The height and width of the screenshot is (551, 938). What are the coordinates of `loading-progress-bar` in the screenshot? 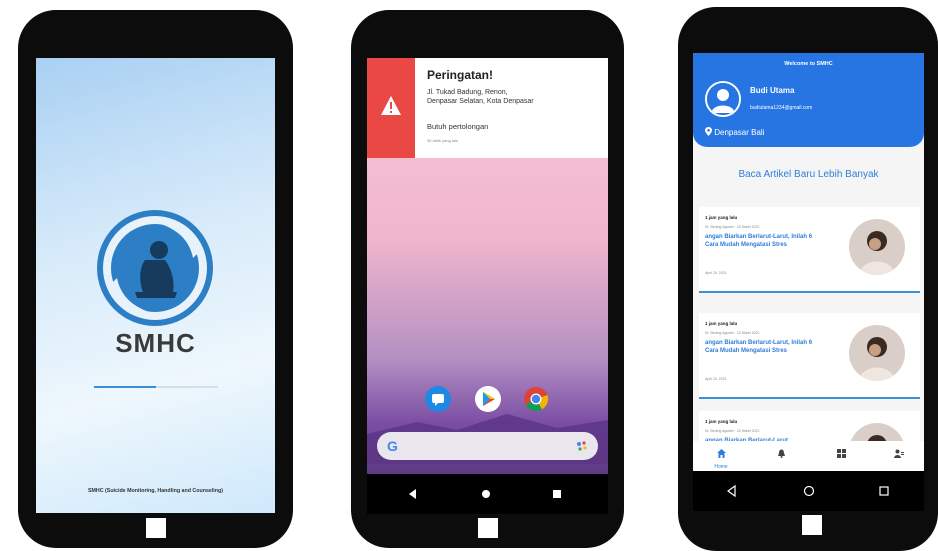 It's located at (156, 387).